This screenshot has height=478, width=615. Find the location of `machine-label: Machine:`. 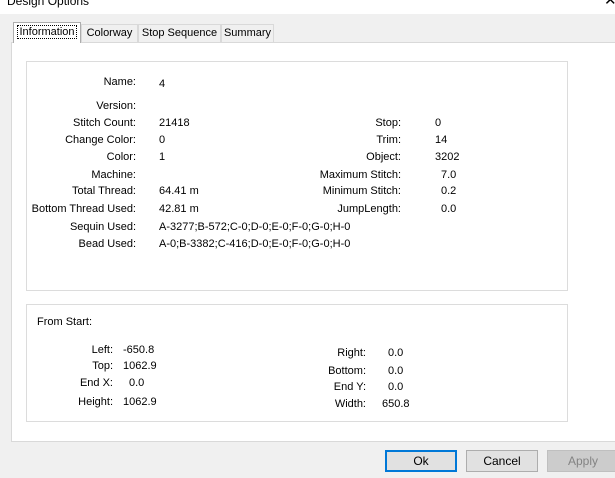

machine-label: Machine: is located at coordinates (113, 175).